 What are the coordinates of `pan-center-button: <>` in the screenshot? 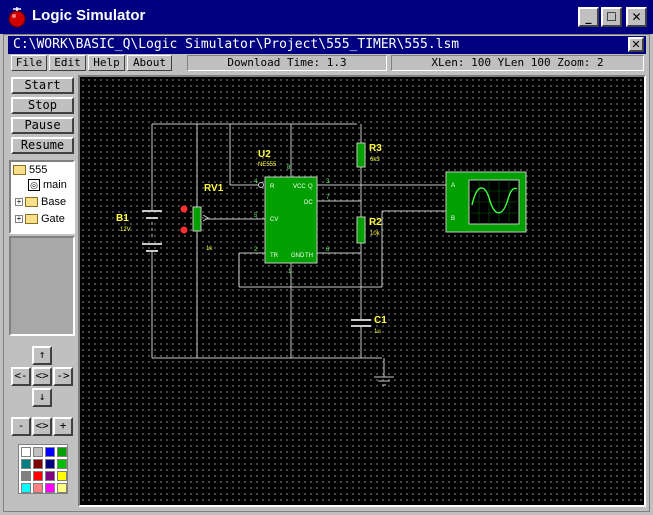 It's located at (42, 376).